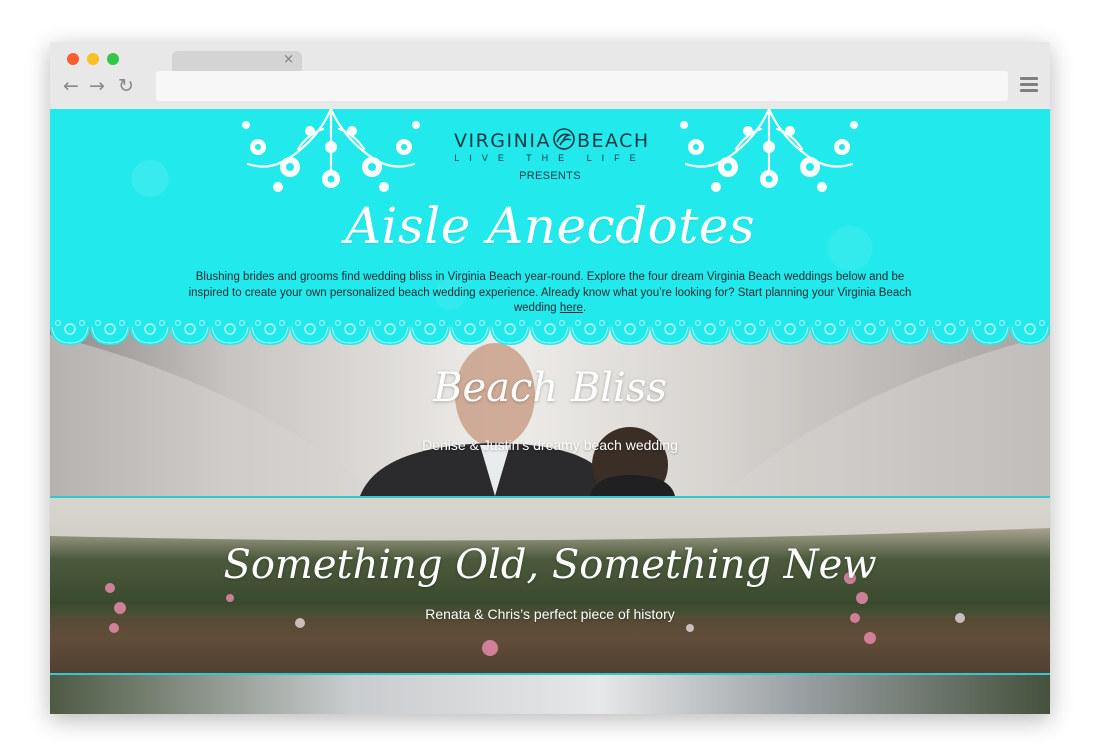 This screenshot has width=1100, height=756. Describe the element at coordinates (288, 59) in the screenshot. I see `tab-close-icon: ×` at that location.